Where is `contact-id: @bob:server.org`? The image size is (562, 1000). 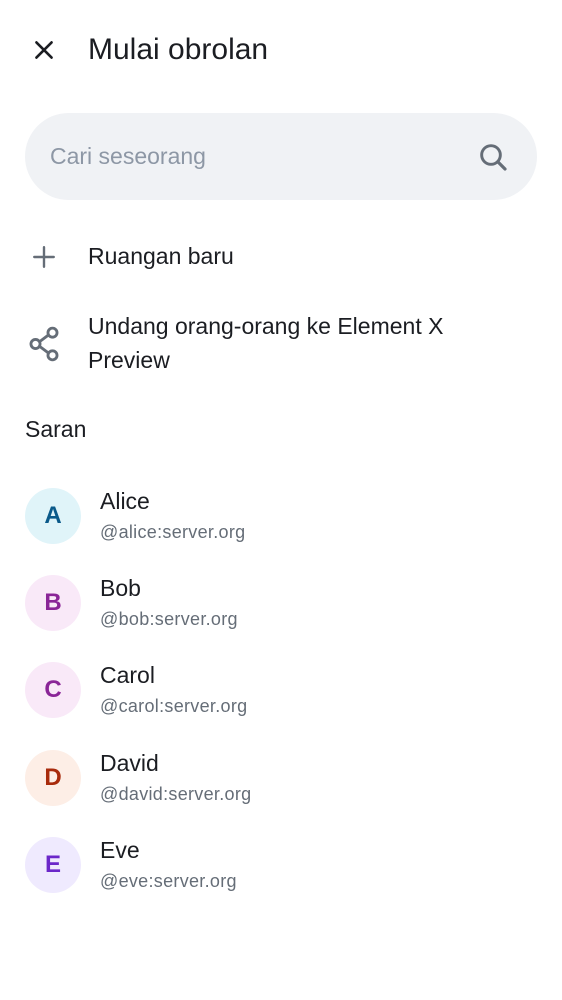 contact-id: @bob:server.org is located at coordinates (169, 619).